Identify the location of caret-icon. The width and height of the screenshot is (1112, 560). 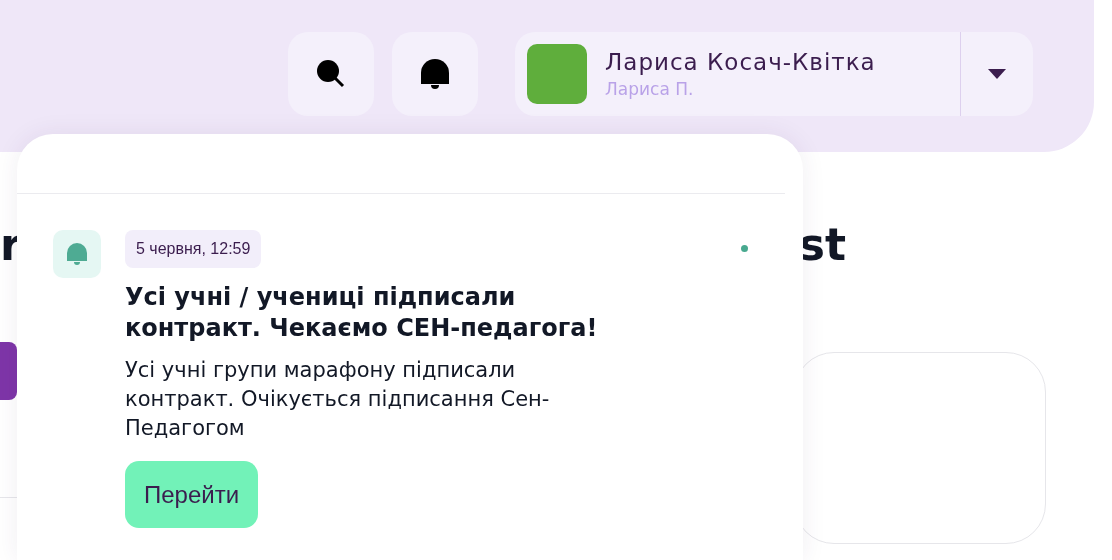
(997, 74).